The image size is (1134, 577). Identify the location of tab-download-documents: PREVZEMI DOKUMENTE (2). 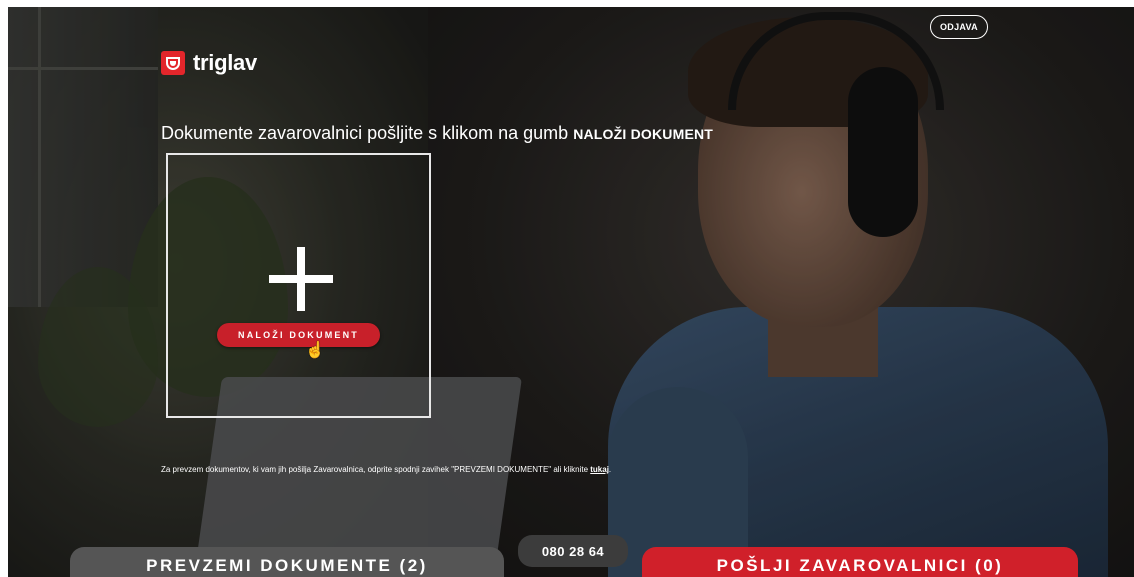
(287, 562).